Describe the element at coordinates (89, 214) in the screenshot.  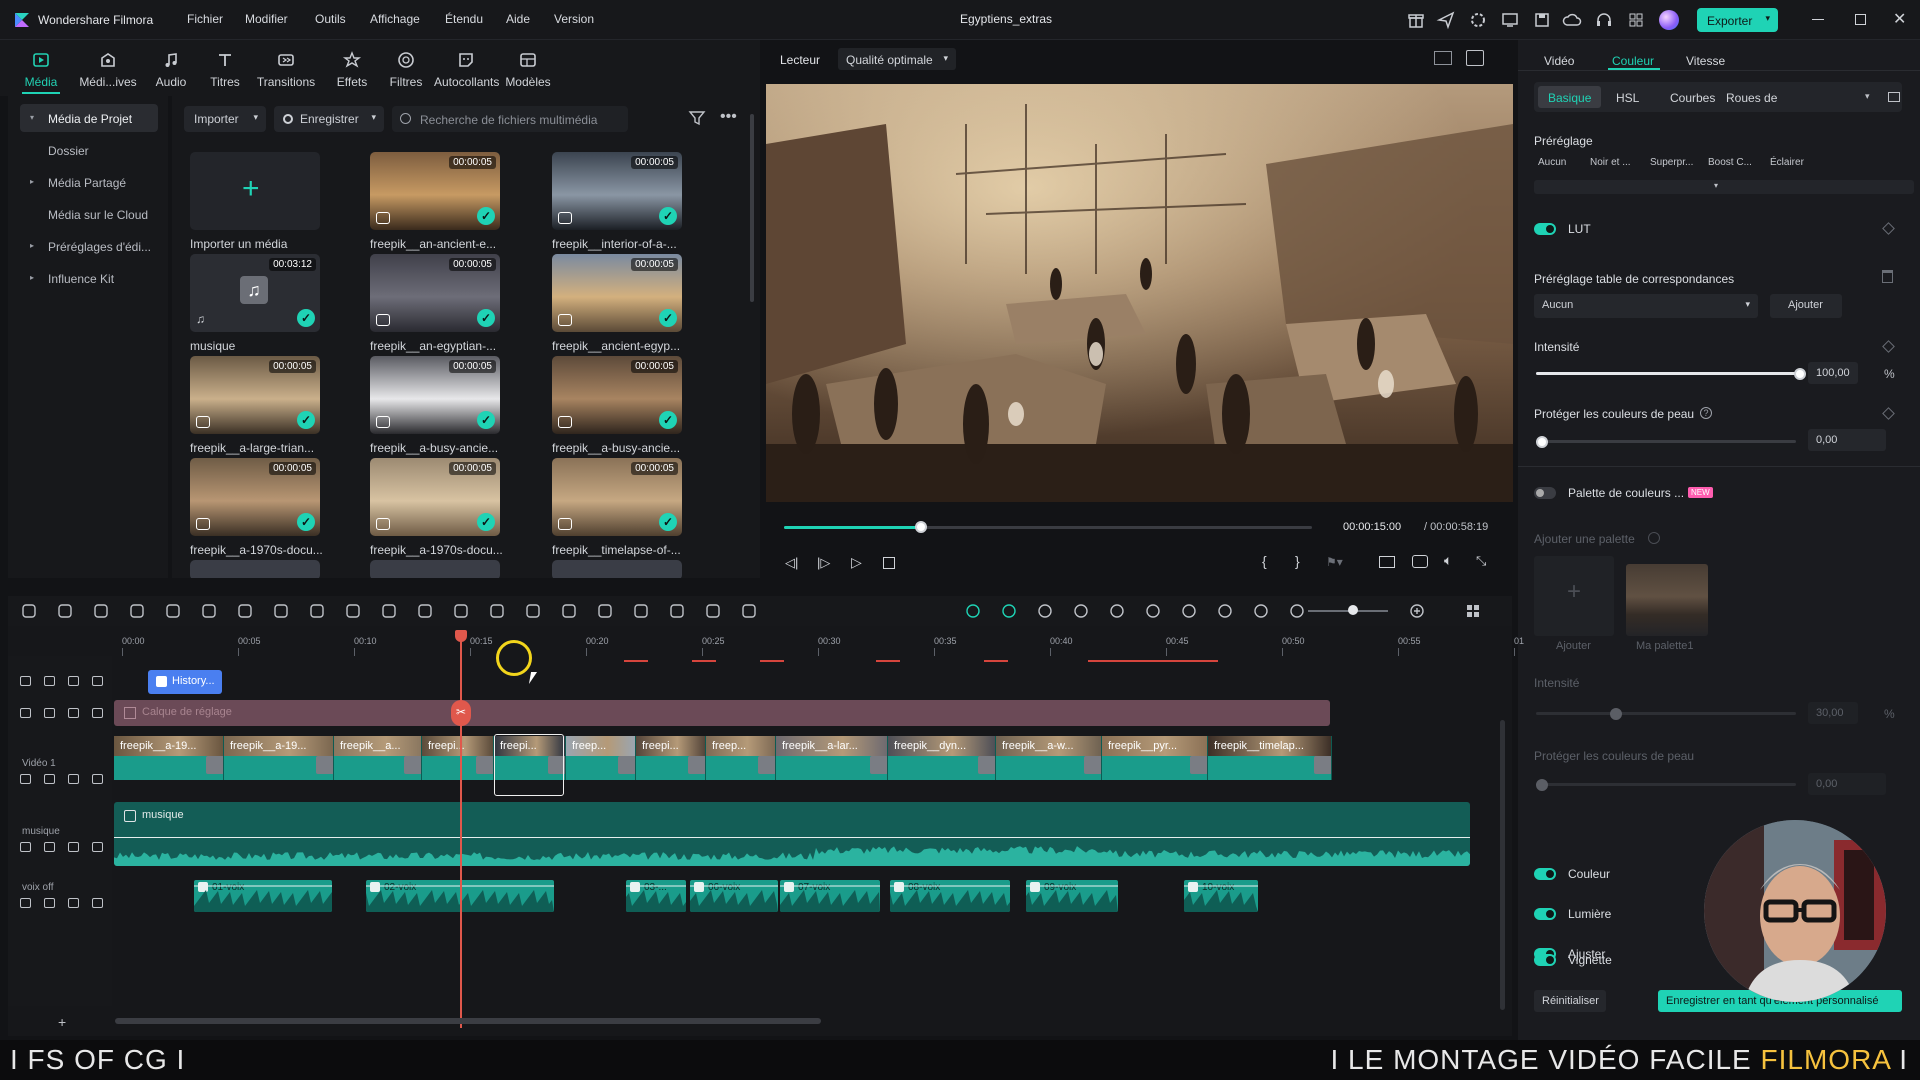
I see `sidebar-item-3: Média sur le Cloud` at that location.